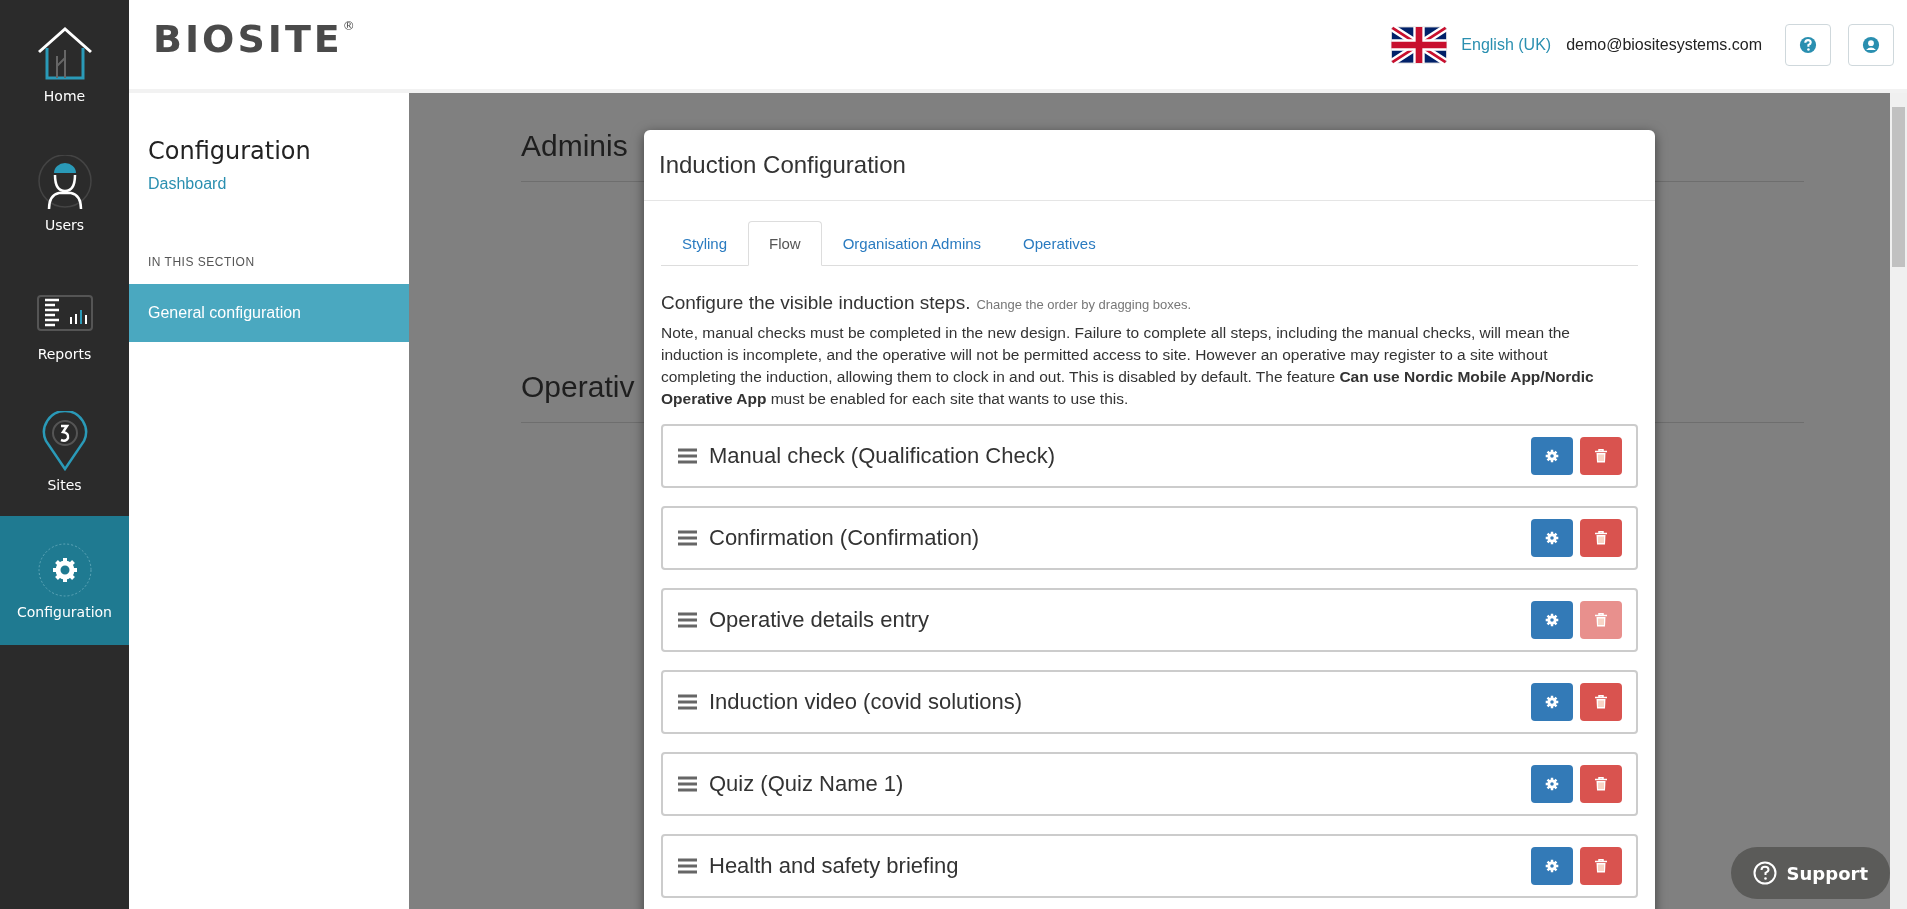 The width and height of the screenshot is (1907, 909). Describe the element at coordinates (782, 165) in the screenshot. I see `modal-title: Induction Configuration` at that location.